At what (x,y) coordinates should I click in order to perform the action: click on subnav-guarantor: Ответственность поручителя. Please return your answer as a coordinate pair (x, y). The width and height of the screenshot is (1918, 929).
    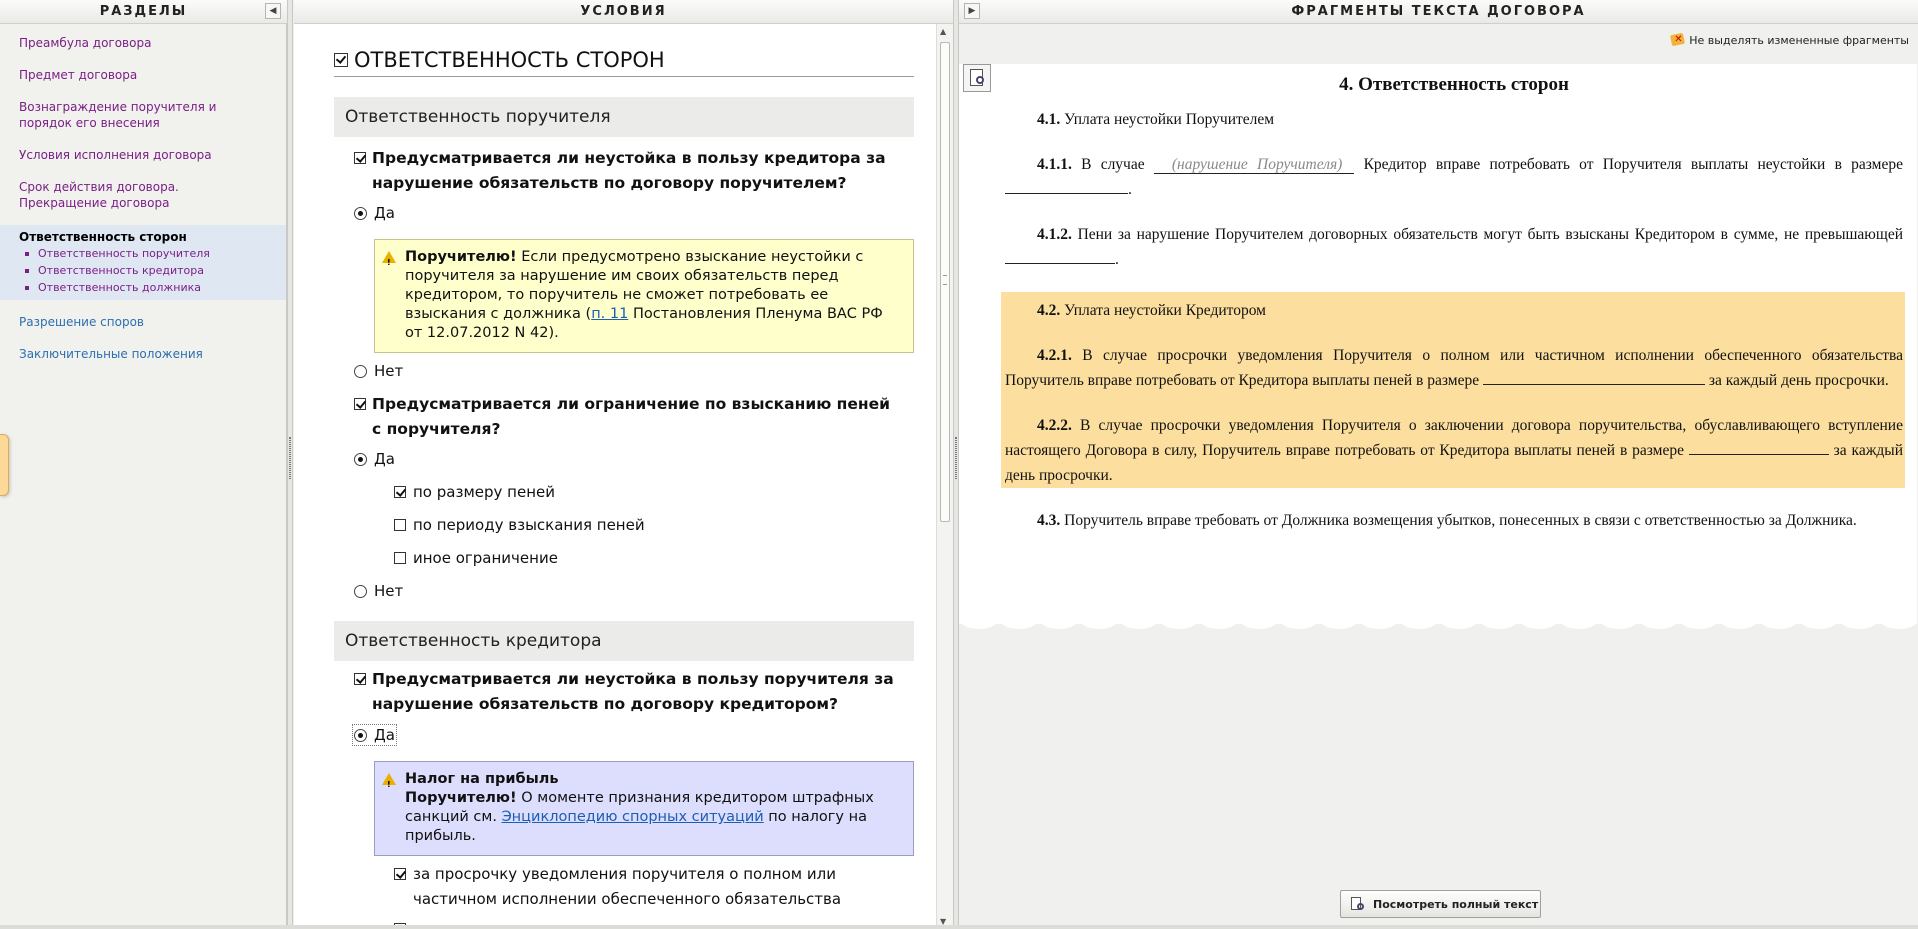
    Looking at the image, I should click on (143, 253).